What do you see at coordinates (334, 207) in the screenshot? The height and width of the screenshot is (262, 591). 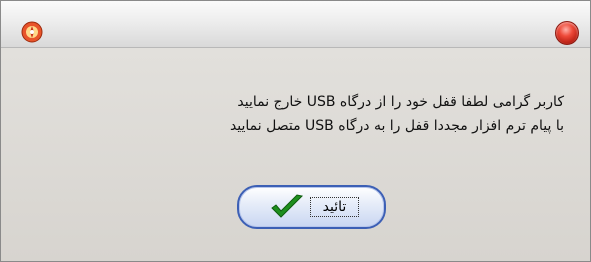 I see `ok-button-label: تائید` at bounding box center [334, 207].